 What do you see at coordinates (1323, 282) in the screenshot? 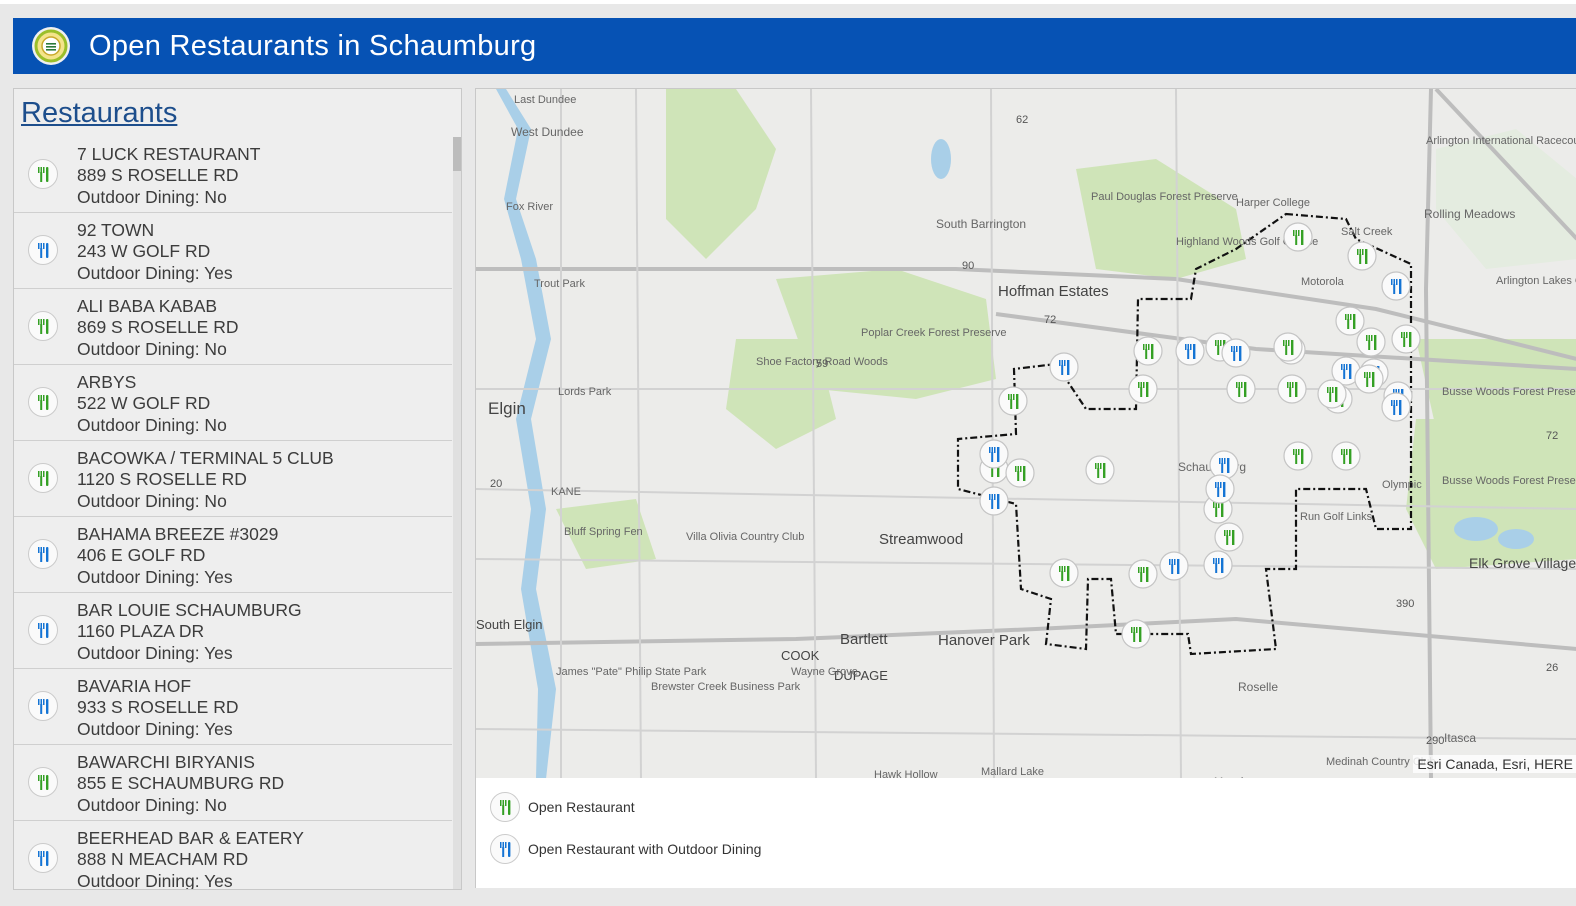
I see `map-place-label: Motorola` at bounding box center [1323, 282].